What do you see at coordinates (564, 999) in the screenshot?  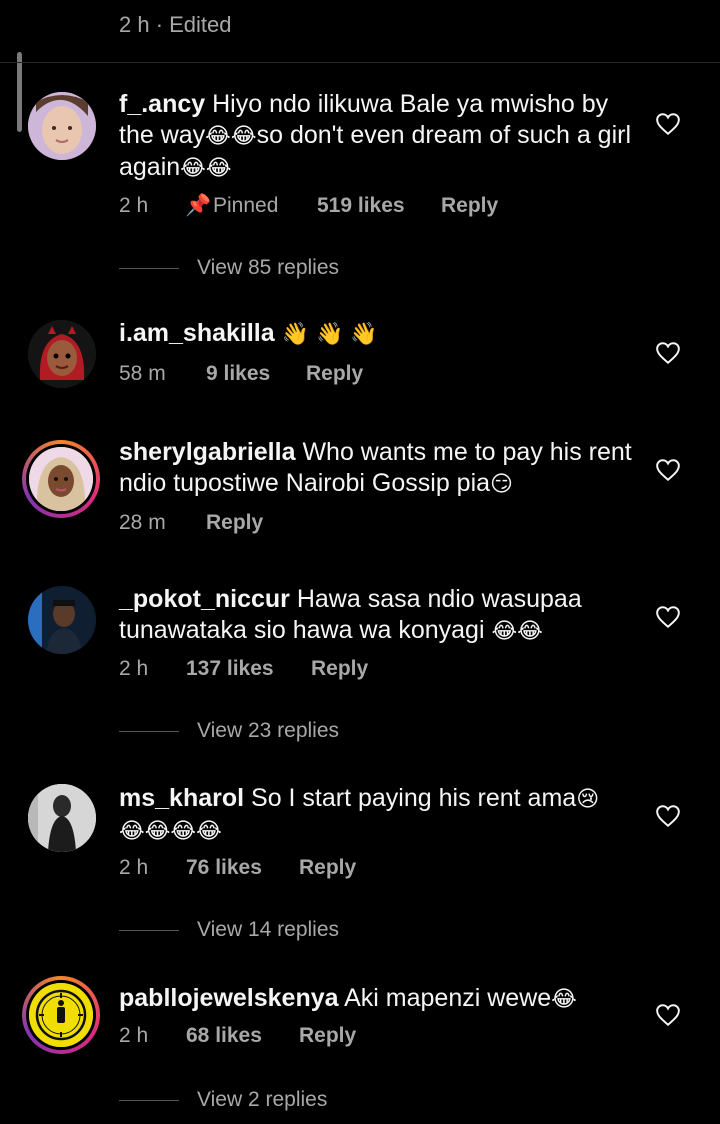 I see `laughing-emoji: 😂` at bounding box center [564, 999].